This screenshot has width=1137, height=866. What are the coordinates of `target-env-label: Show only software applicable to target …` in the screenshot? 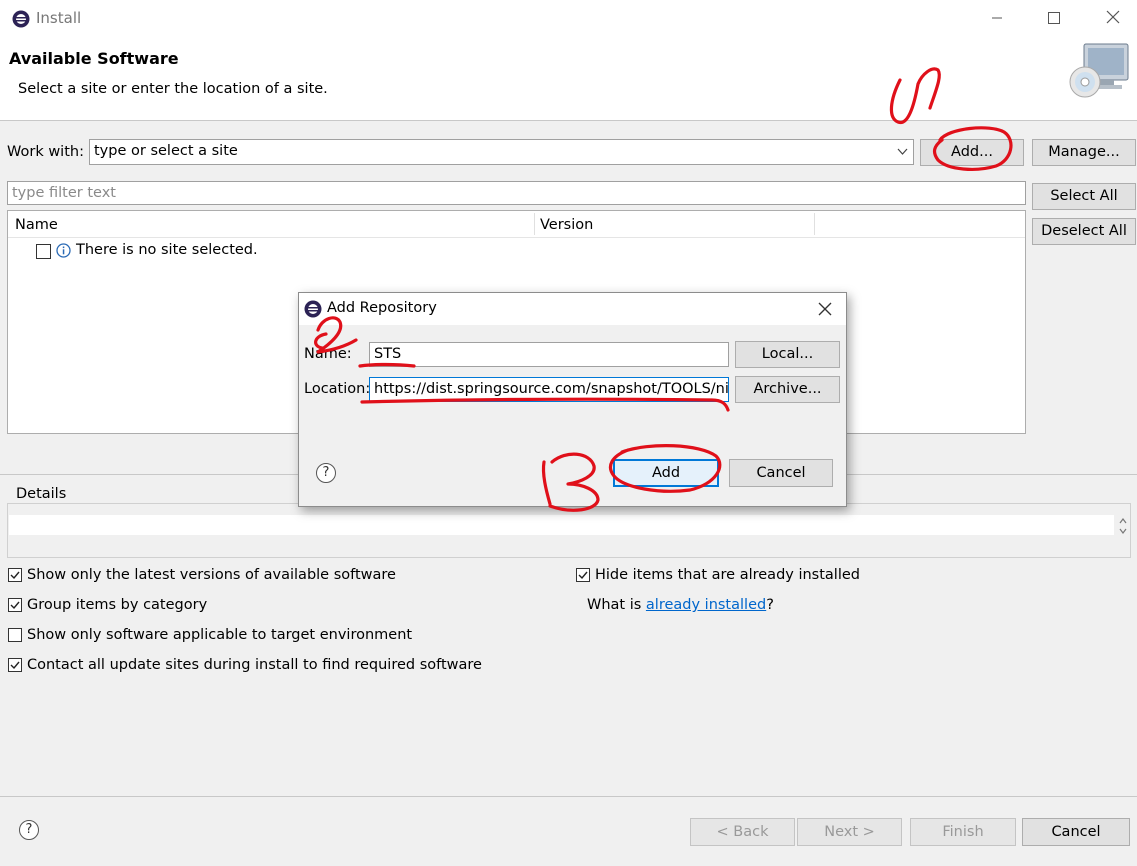 It's located at (219, 635).